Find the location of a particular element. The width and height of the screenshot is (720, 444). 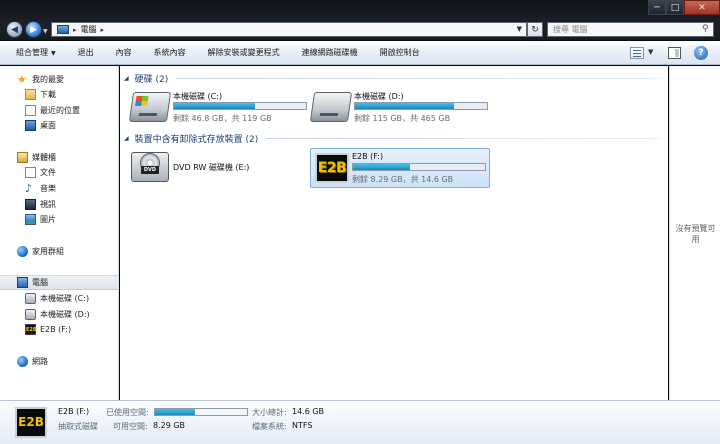

nav-label: 本機磁碟 (C:) is located at coordinates (65, 298).